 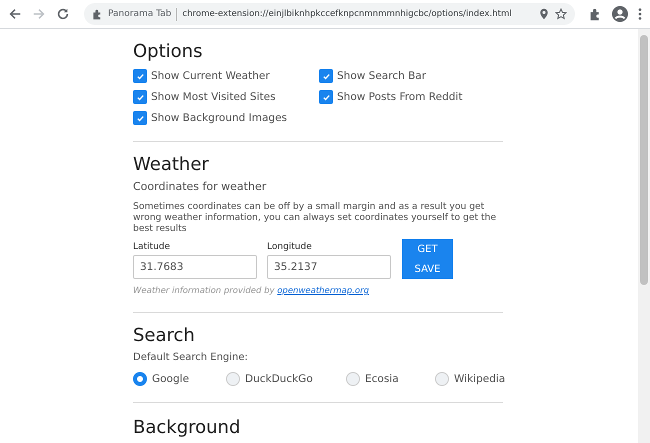 What do you see at coordinates (152, 247) in the screenshot?
I see `field-label: Latitude` at bounding box center [152, 247].